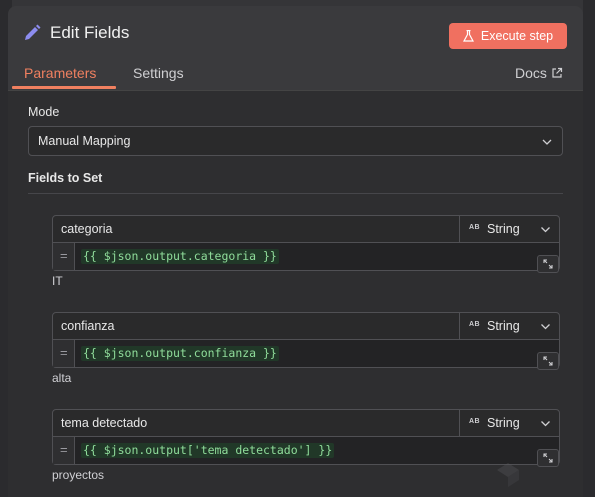 The image size is (595, 497). I want to click on execute-step-label: Execute step, so click(517, 36).